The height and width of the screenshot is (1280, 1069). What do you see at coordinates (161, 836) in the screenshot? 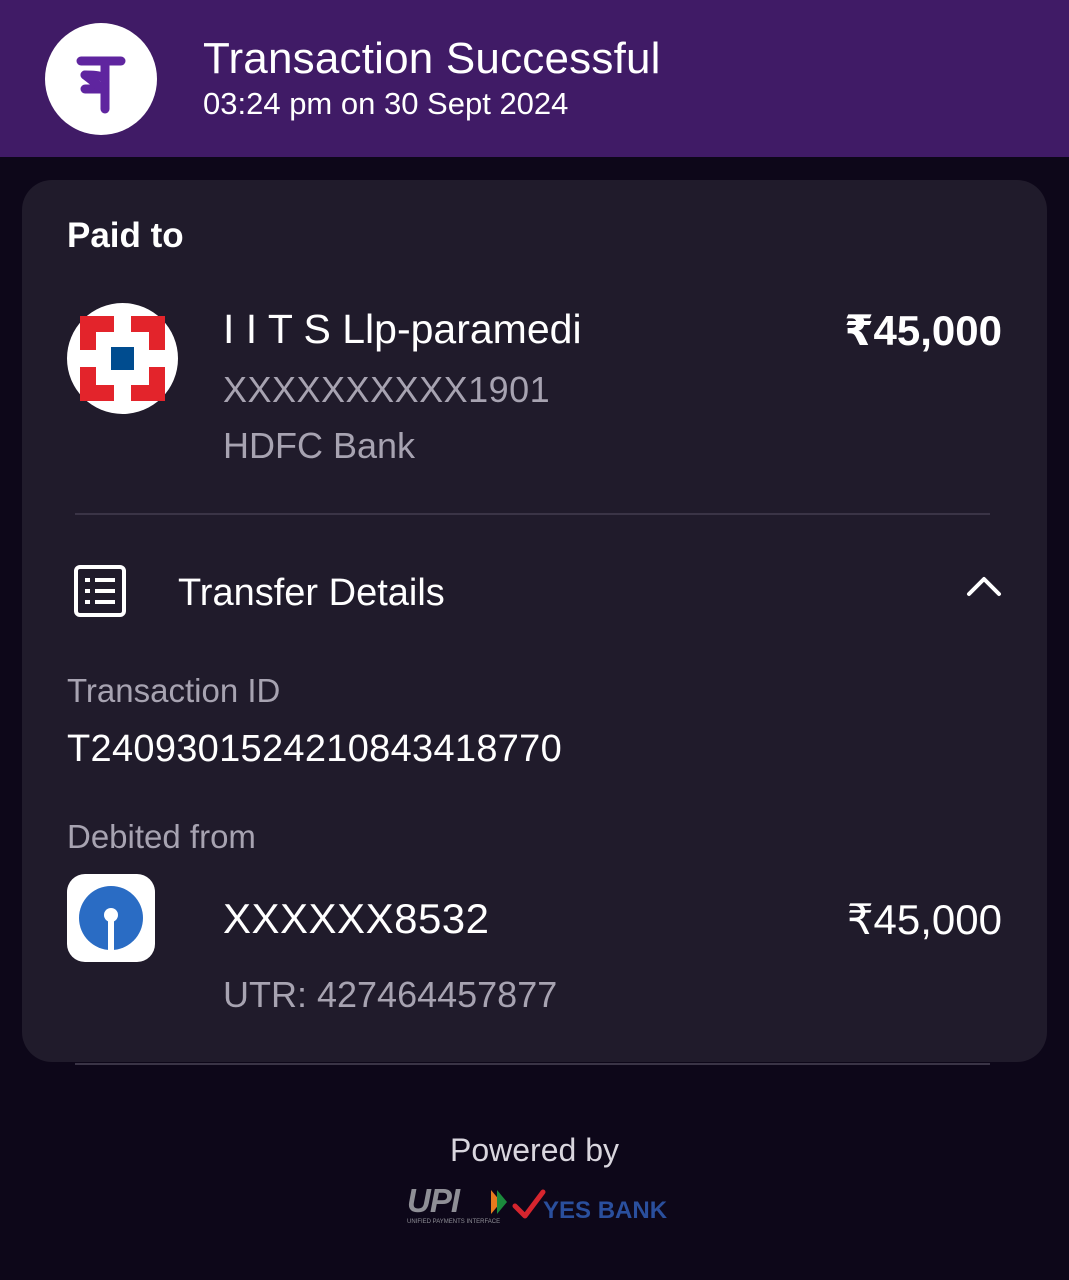
I see `debited-from-label: Debited from` at bounding box center [161, 836].